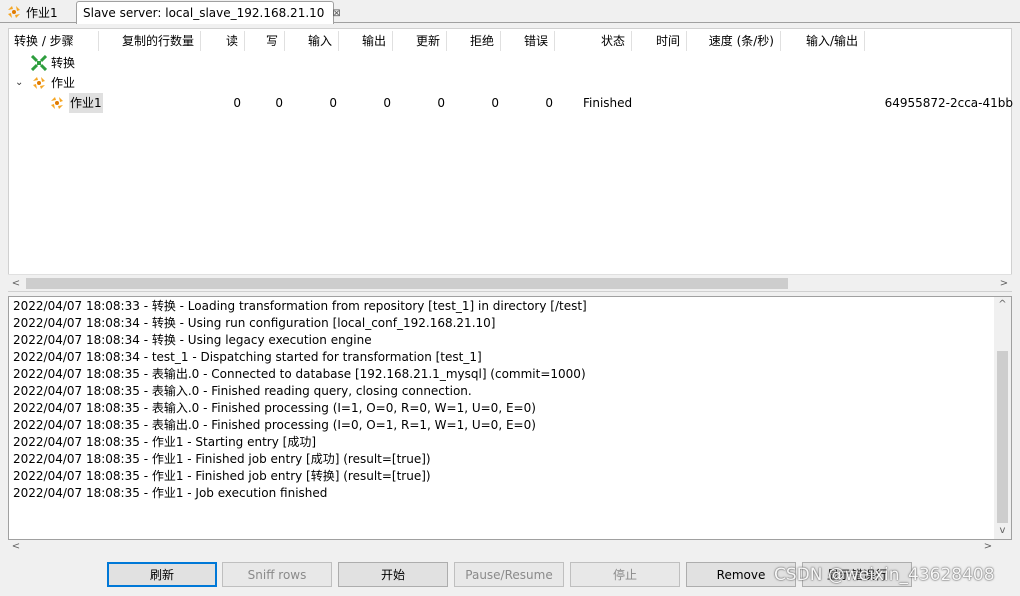 The width and height of the screenshot is (1020, 596). I want to click on header-update: 更新, so click(420, 41).